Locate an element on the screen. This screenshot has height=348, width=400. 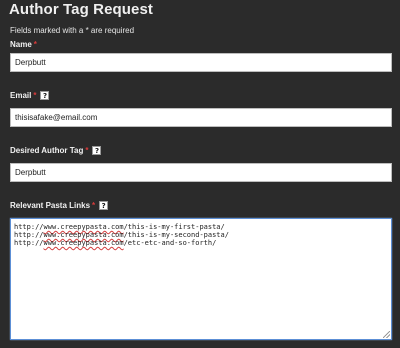
author-tag-help-icon: ? is located at coordinates (97, 150).